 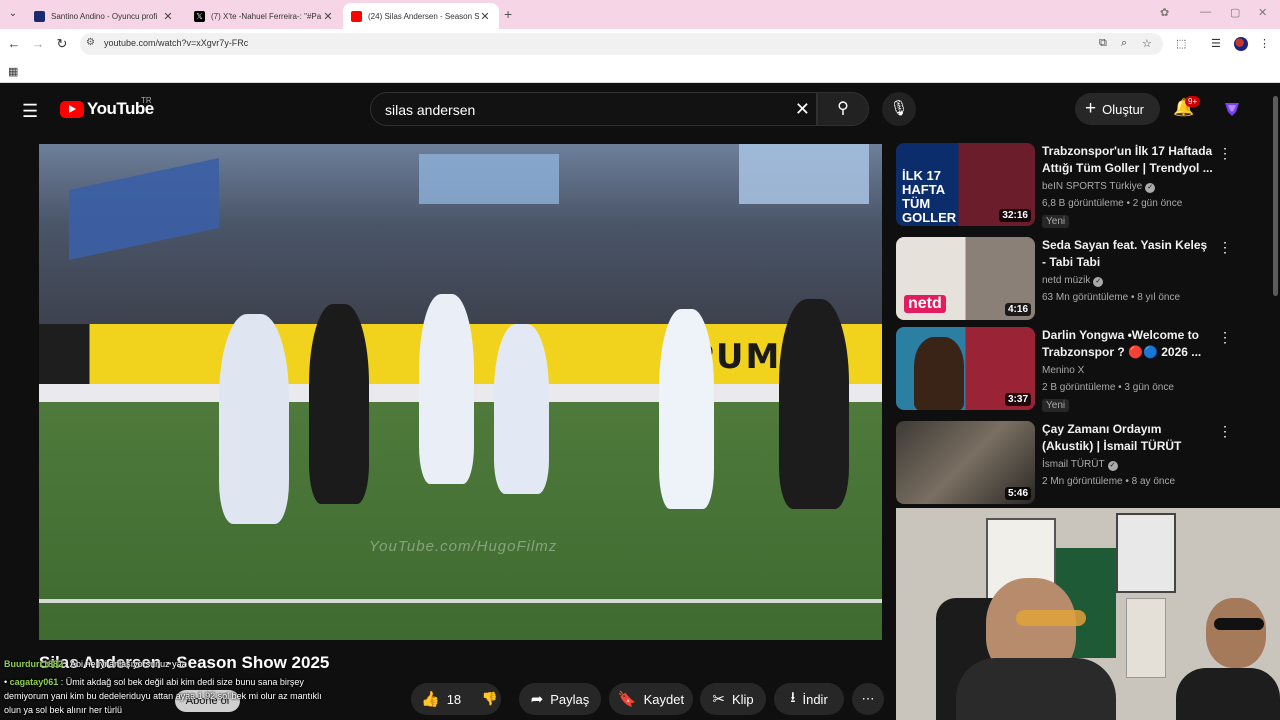 I want to click on webcam-person-2-shirt, so click(x=1228, y=694).